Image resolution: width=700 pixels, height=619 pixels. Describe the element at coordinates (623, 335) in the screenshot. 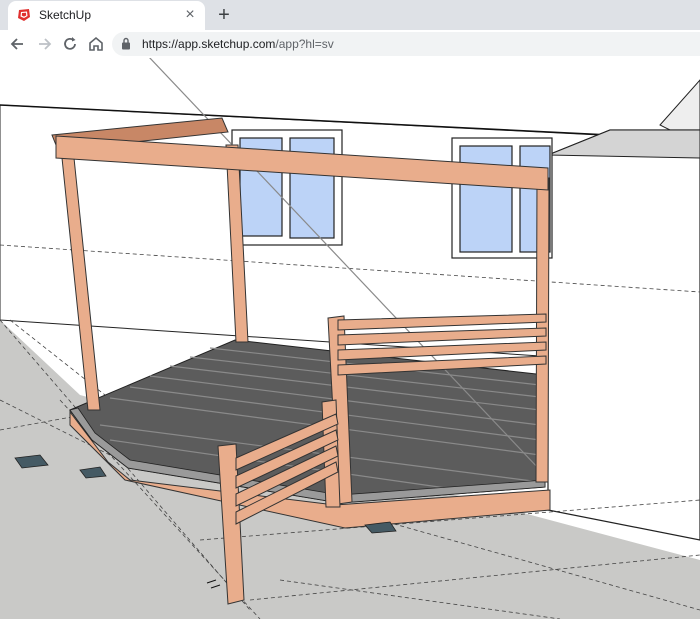

I see `side-wall` at that location.